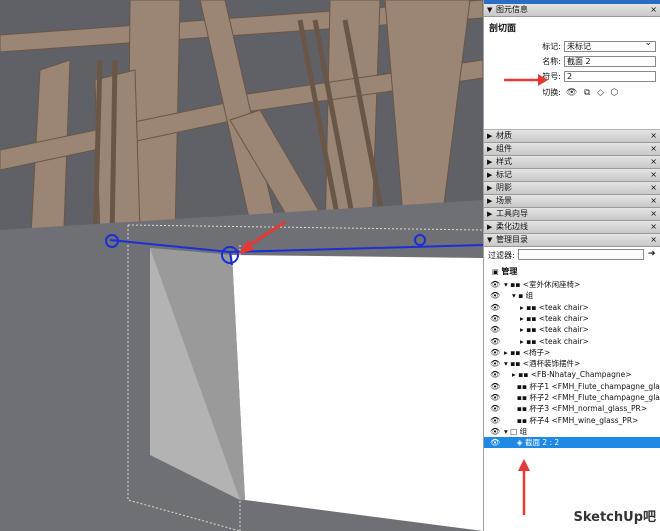  Describe the element at coordinates (572, 214) in the screenshot. I see `tray-header-6: ▶ 工具向导 ×` at that location.